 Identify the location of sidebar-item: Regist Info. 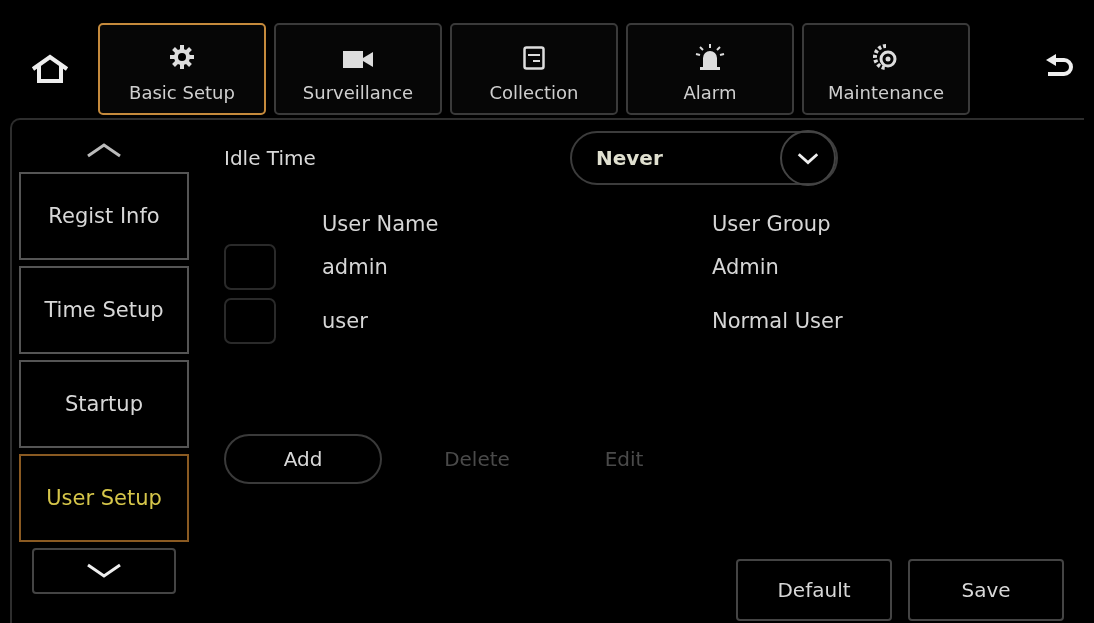
(104, 216).